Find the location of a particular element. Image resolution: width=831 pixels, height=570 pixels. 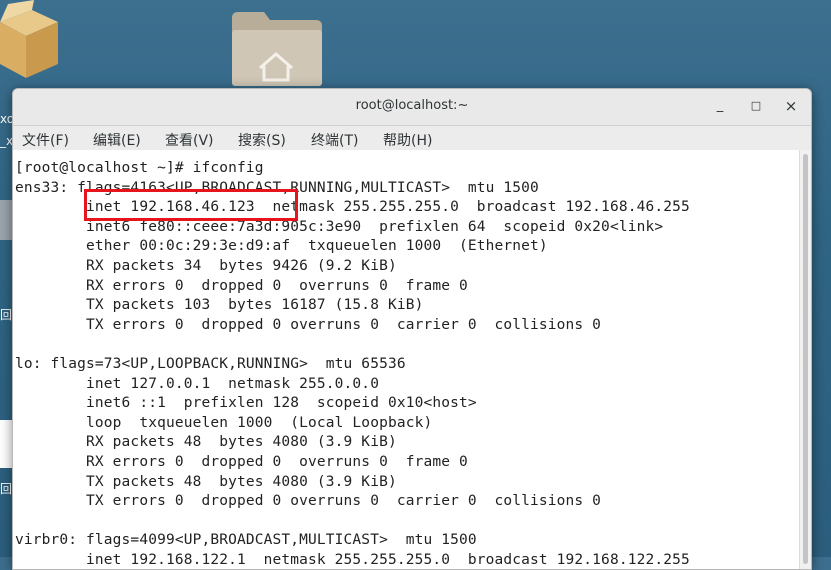

terminal-line: TX packets 103 bytes 16187 (15.8 KiB) is located at coordinates (219, 305).